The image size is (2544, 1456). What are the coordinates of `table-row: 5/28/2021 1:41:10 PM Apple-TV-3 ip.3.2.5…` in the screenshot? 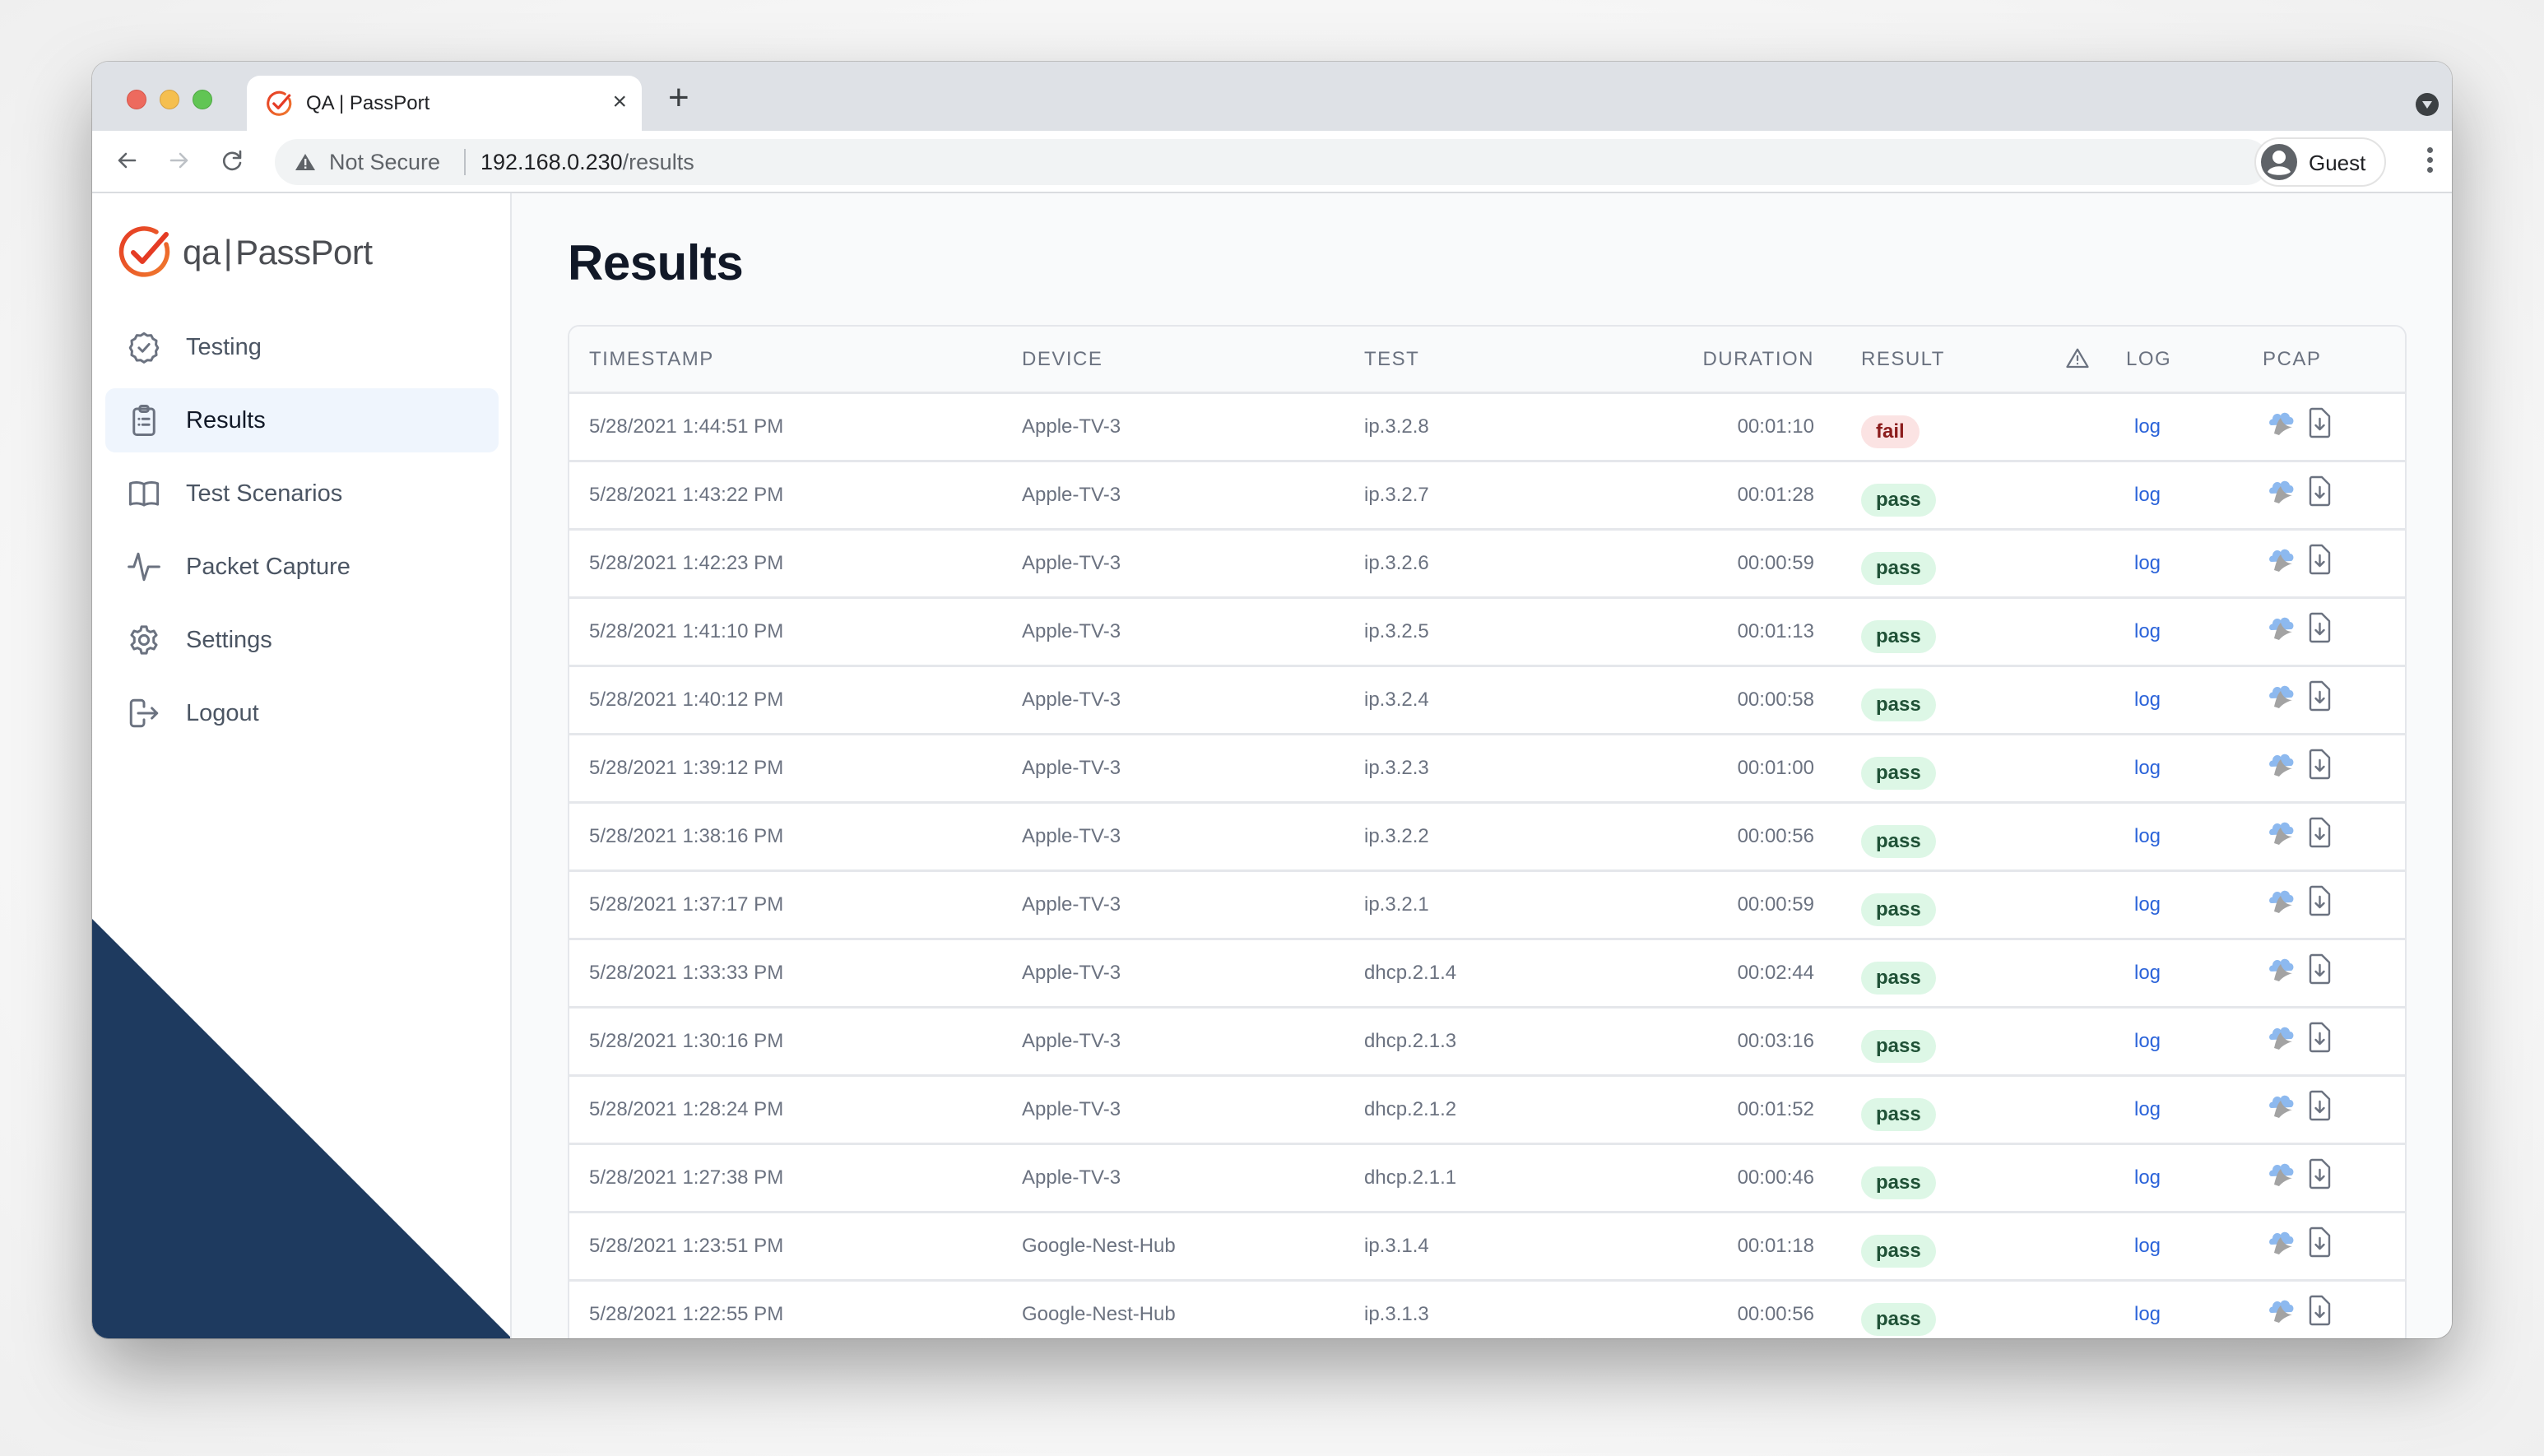 It's located at (1487, 633).